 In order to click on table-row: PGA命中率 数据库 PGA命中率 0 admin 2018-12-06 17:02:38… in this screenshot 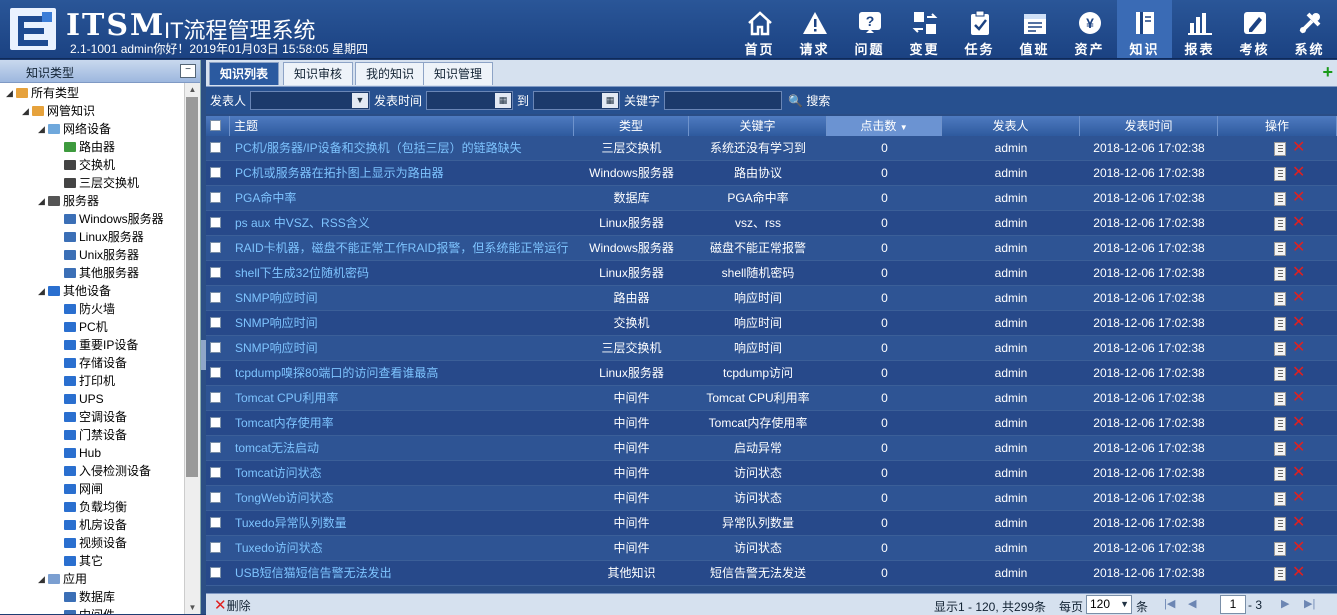, I will do `click(771, 198)`.